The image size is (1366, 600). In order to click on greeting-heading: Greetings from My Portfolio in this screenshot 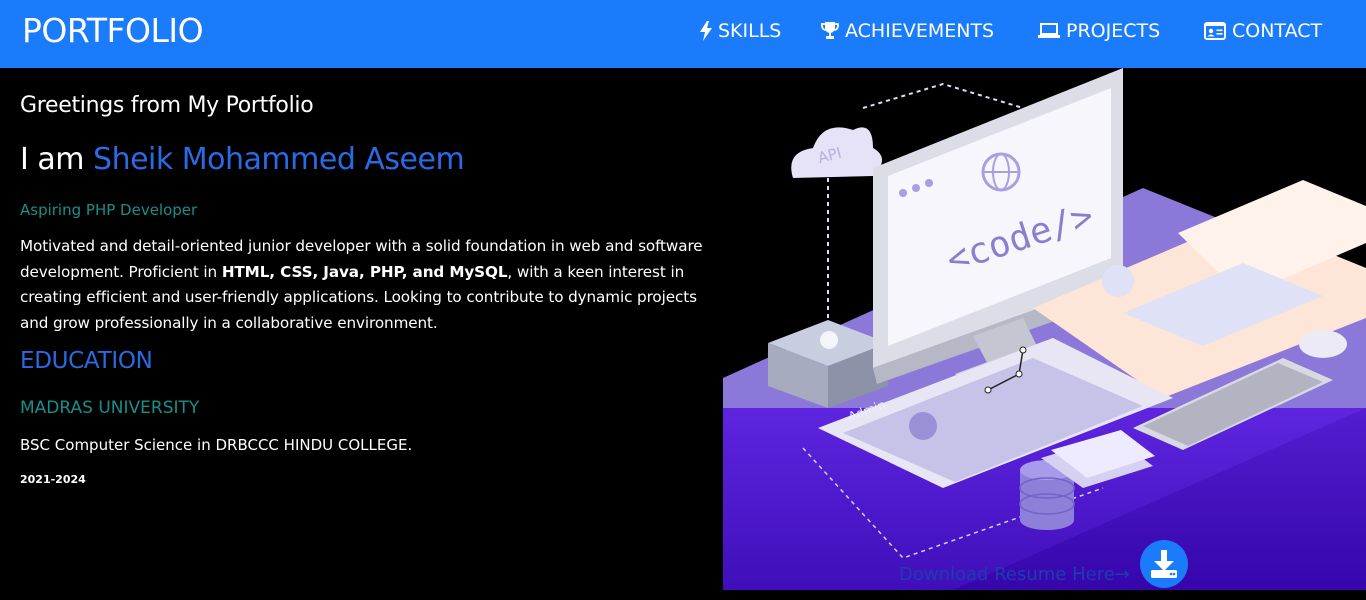, I will do `click(167, 105)`.